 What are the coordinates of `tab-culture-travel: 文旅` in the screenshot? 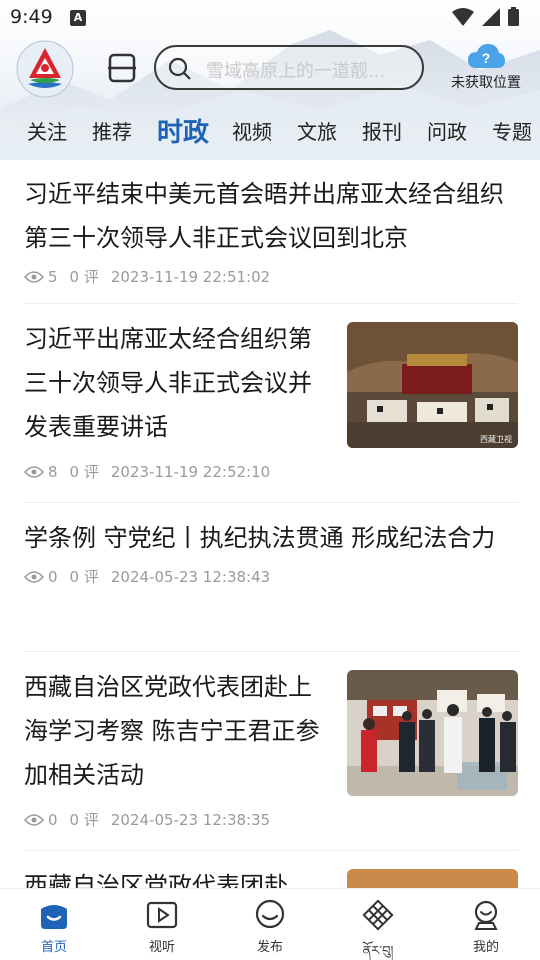 It's located at (317, 130).